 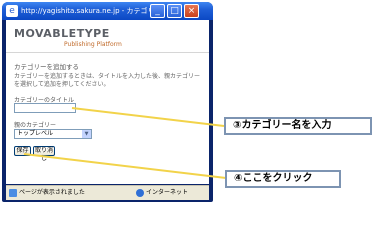 What do you see at coordinates (191, 11) in the screenshot?
I see `close-button: ×` at bounding box center [191, 11].